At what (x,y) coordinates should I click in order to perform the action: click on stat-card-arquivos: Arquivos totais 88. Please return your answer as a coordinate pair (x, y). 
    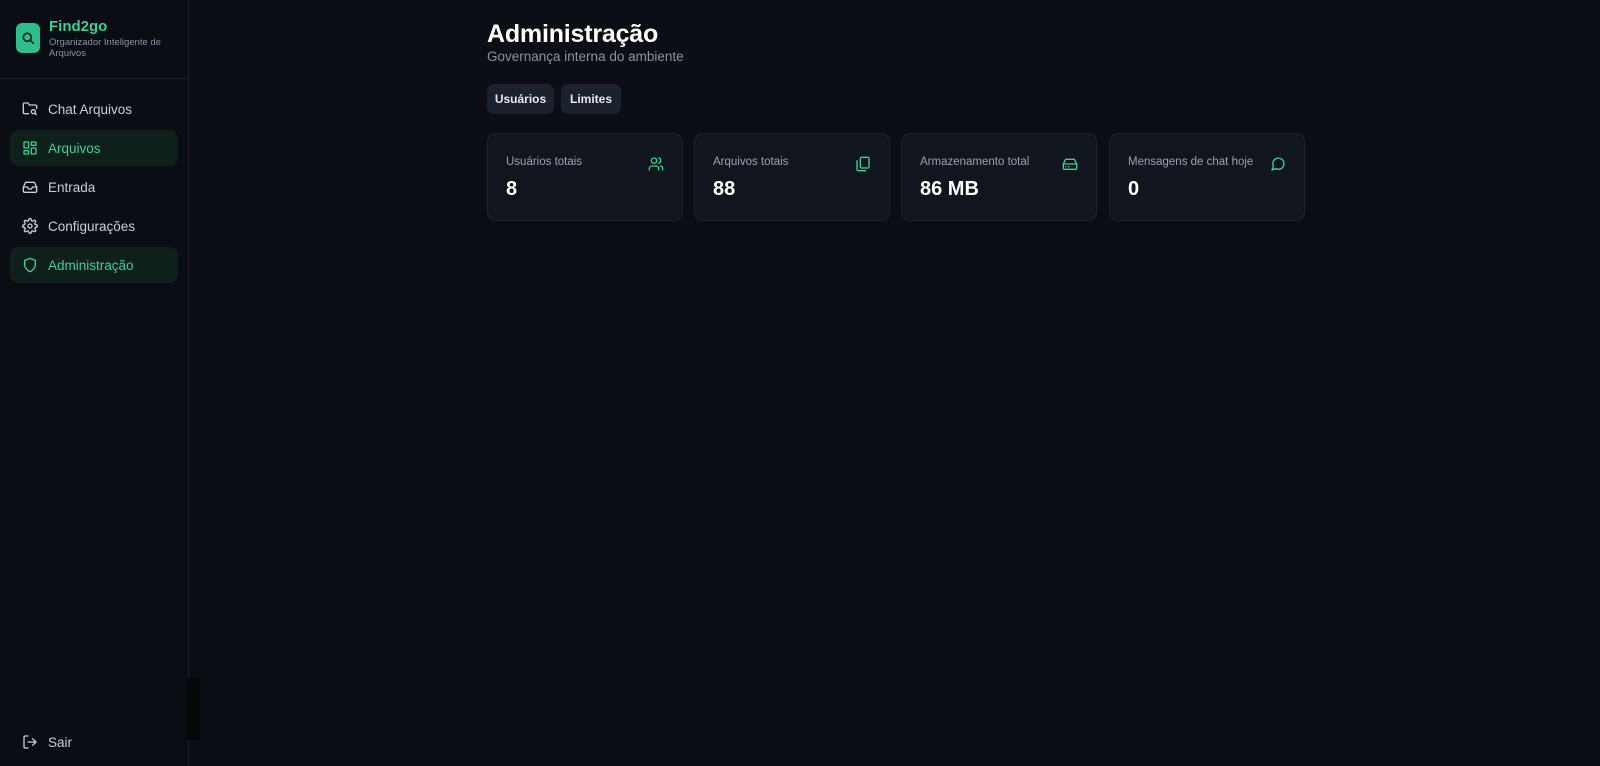
    Looking at the image, I should click on (792, 177).